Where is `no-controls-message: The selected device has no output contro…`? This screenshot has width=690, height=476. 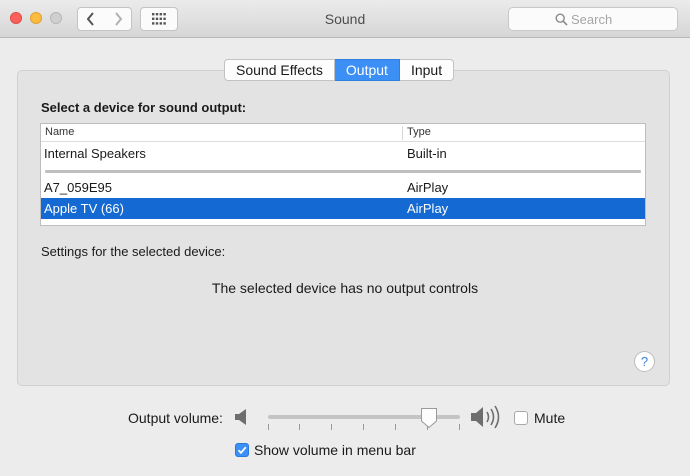 no-controls-message: The selected device has no output contro… is located at coordinates (345, 288).